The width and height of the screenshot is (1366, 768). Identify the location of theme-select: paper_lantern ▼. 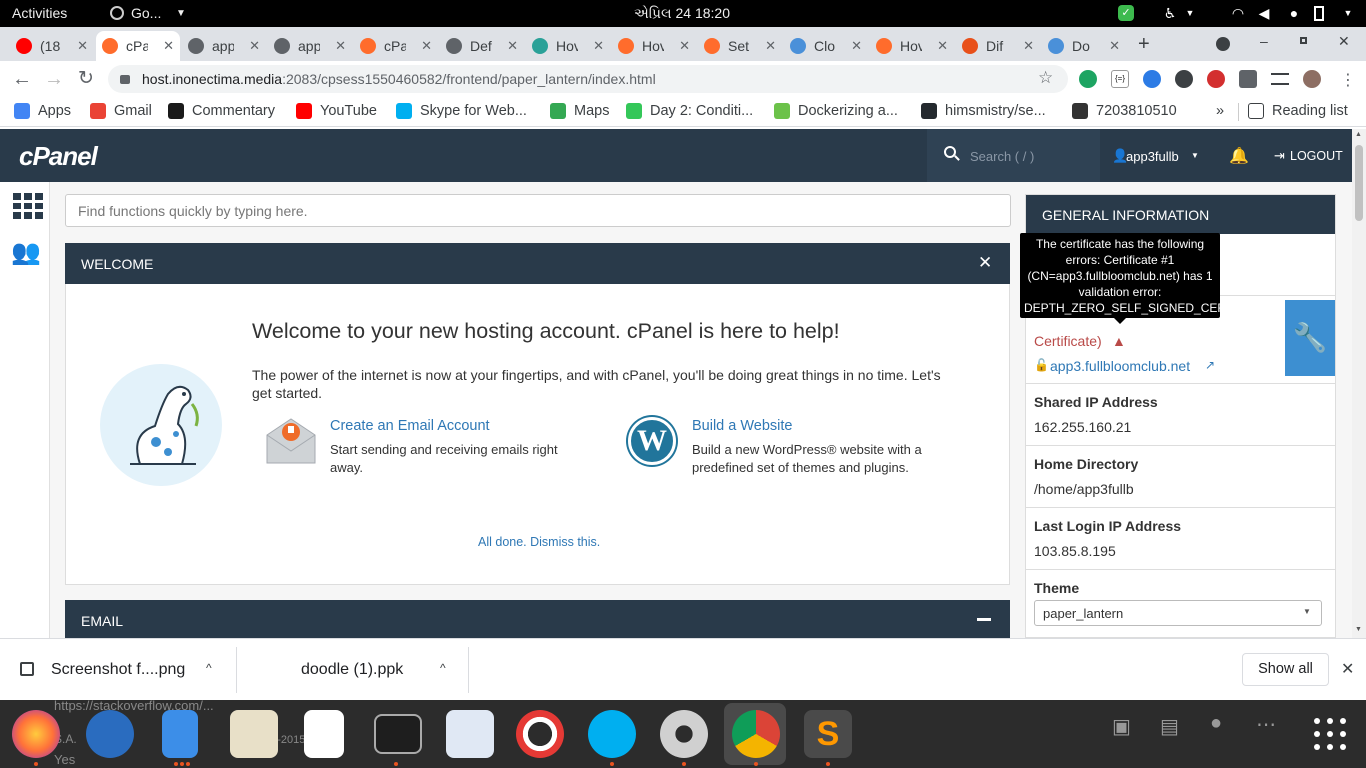
(1178, 613).